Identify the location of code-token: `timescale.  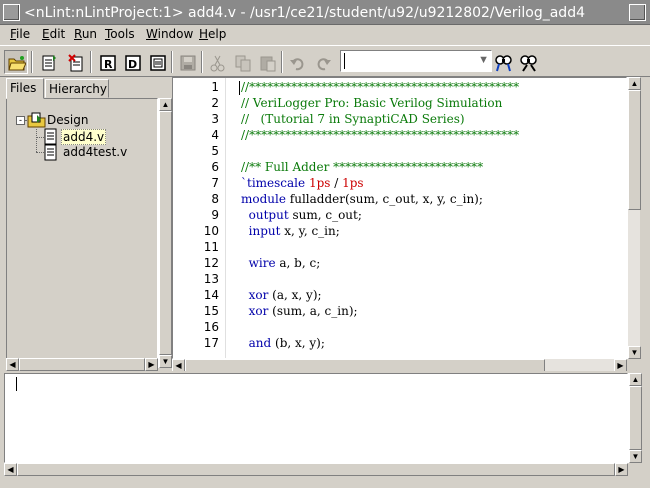
(275, 183).